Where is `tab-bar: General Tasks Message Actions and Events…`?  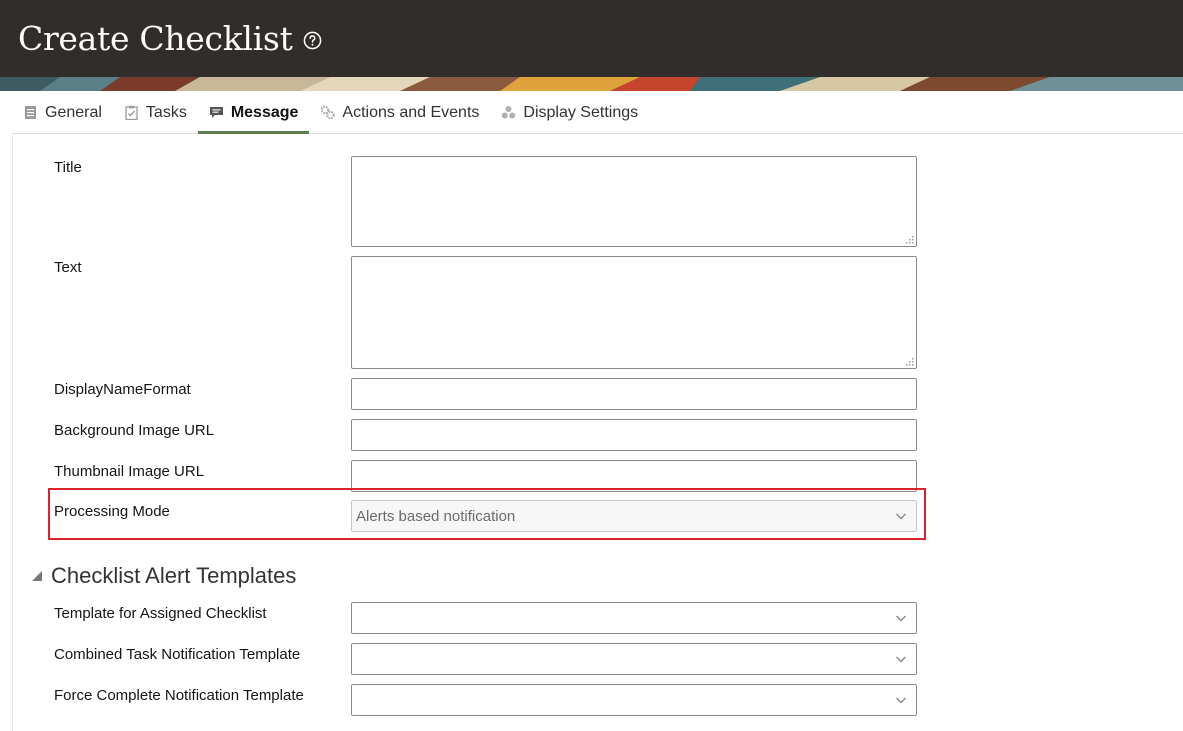
tab-bar: General Tasks Message Actions and Events… is located at coordinates (597, 113).